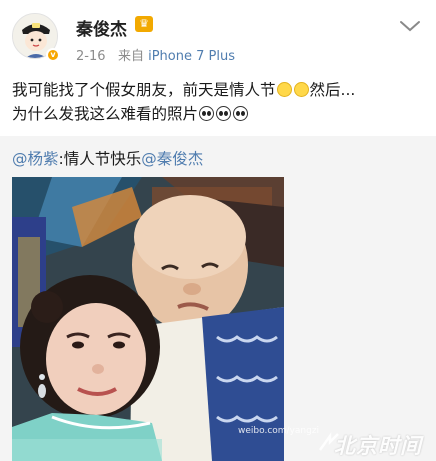 This screenshot has width=436, height=461. Describe the element at coordinates (91, 56) in the screenshot. I see `post-date: 2-16` at that location.